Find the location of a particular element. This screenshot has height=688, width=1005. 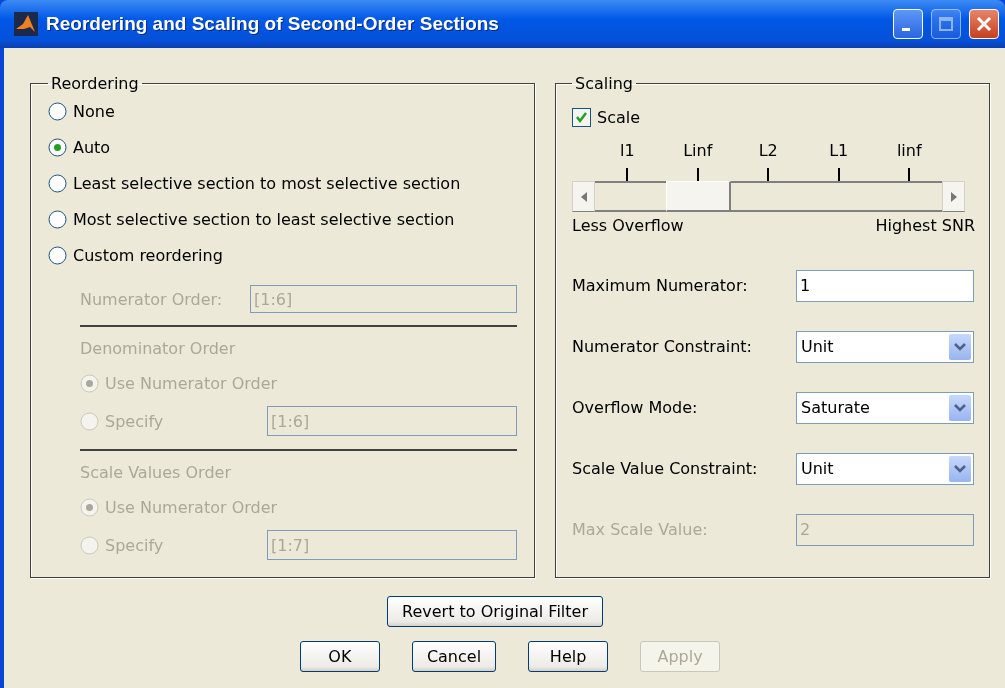

peak-logo-icon is located at coordinates (26, 24).